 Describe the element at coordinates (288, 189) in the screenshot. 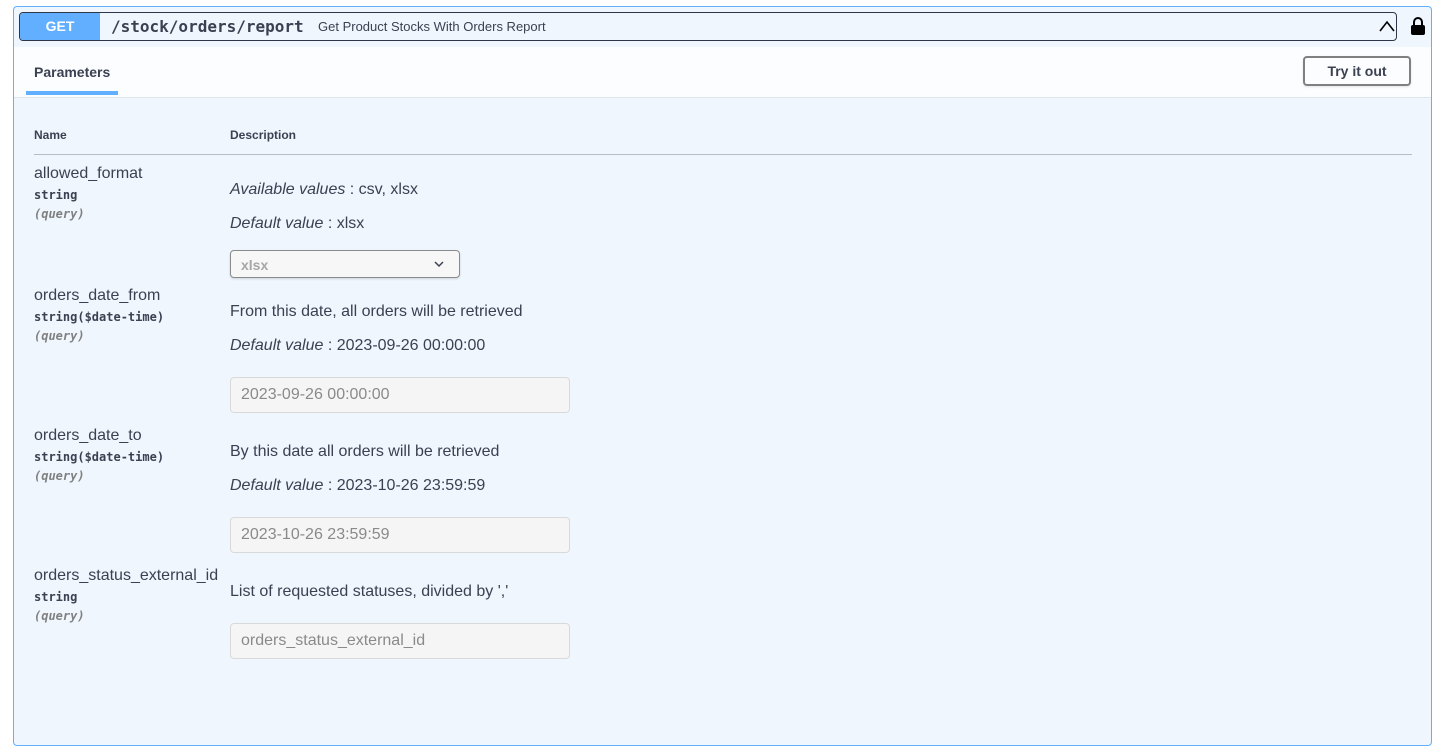

I see `available-values-label: Available values` at that location.